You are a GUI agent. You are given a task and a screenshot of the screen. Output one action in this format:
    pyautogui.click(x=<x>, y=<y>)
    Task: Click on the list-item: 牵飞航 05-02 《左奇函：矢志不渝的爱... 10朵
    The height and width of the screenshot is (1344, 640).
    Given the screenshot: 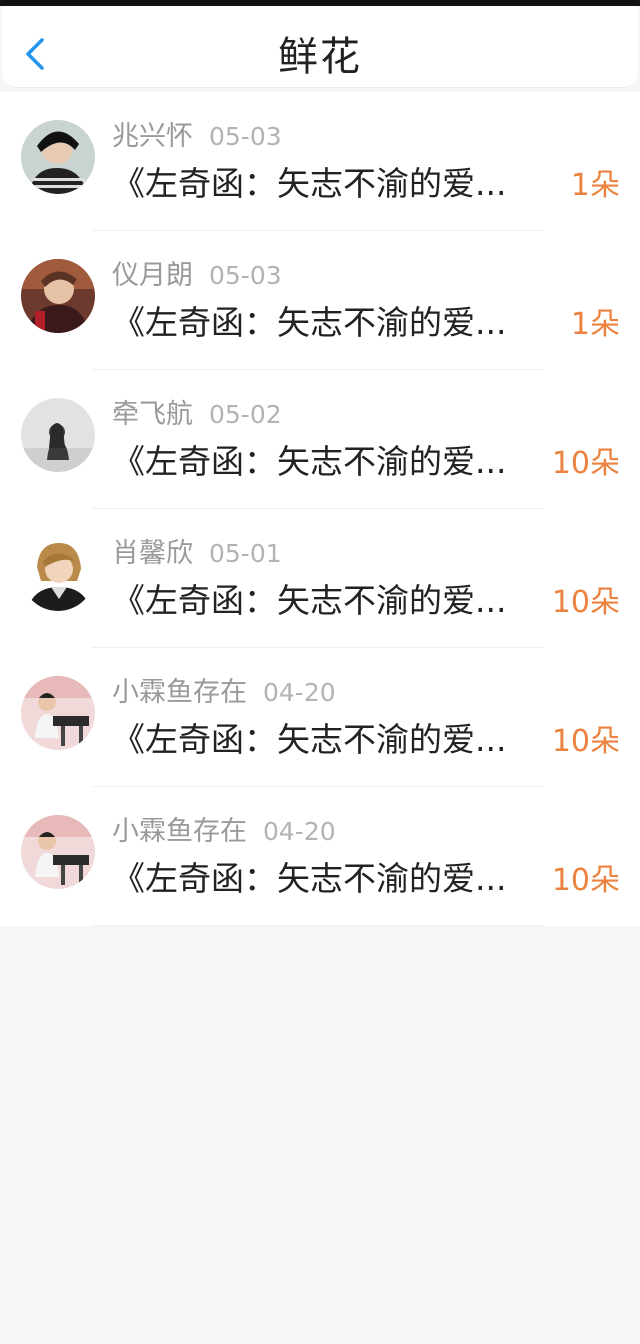 What is the action you would take?
    pyautogui.click(x=320, y=439)
    